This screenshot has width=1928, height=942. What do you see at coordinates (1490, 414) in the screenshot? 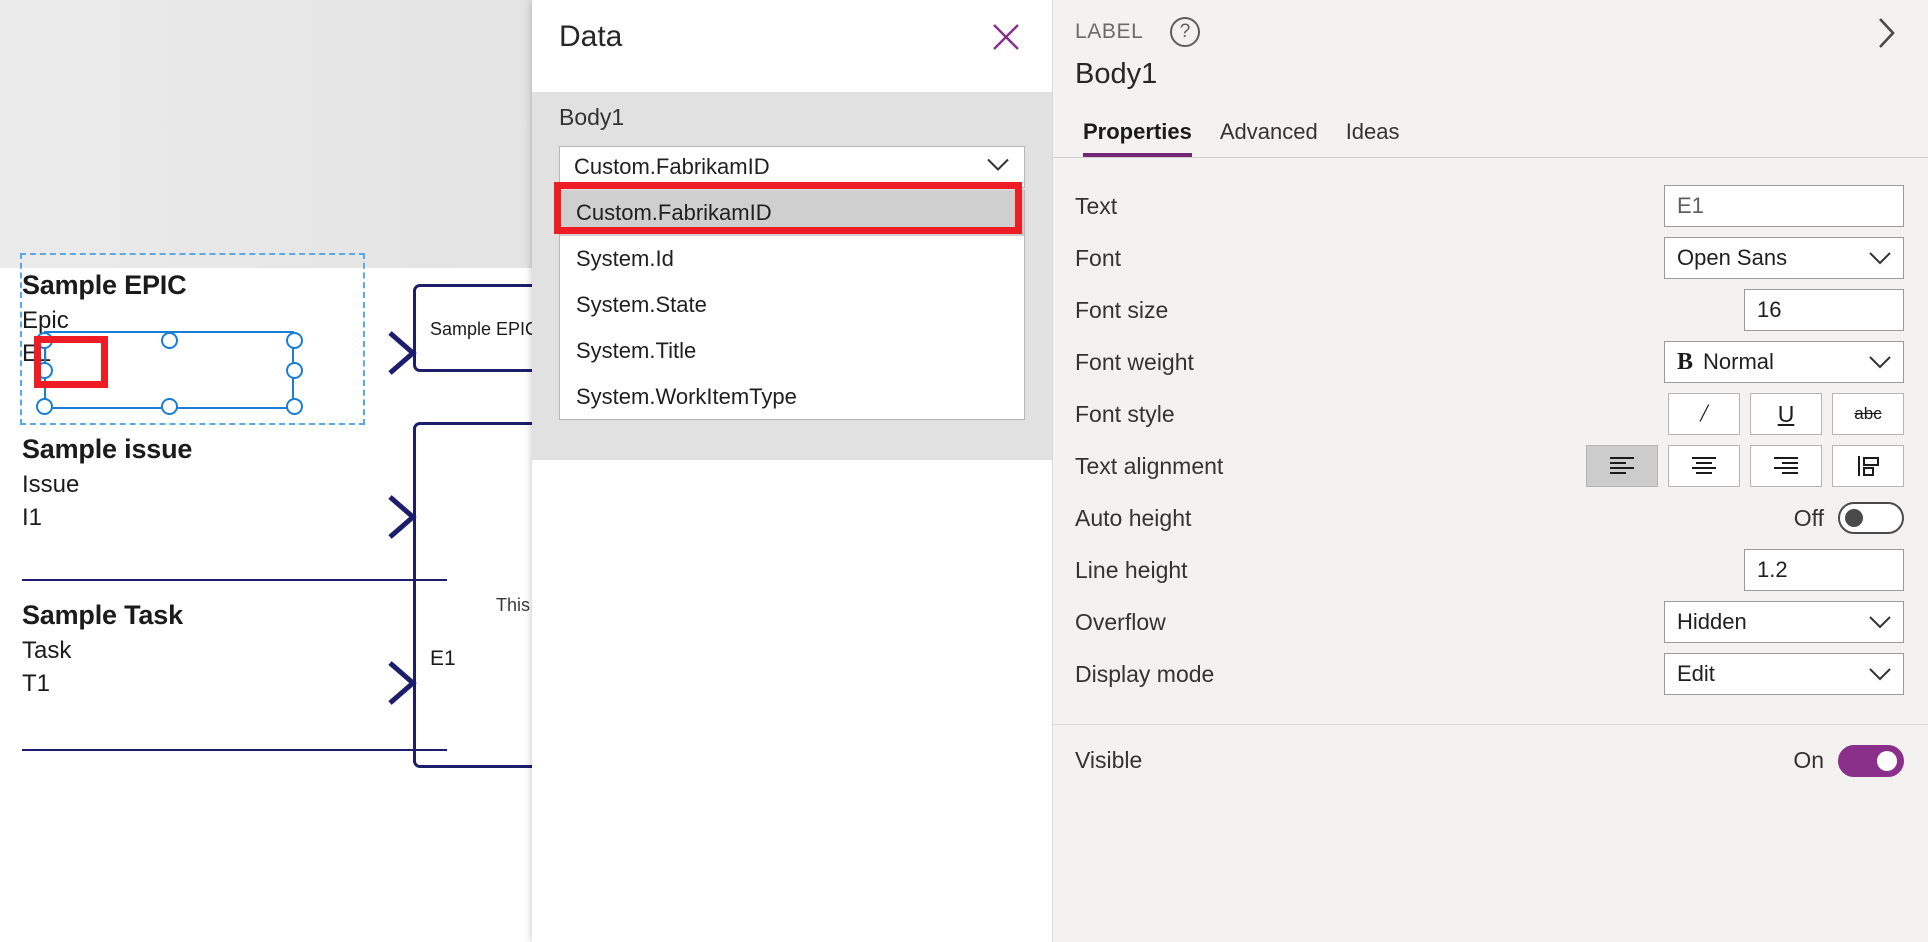
I see `property-row-font-style: Font style / U abc` at bounding box center [1490, 414].